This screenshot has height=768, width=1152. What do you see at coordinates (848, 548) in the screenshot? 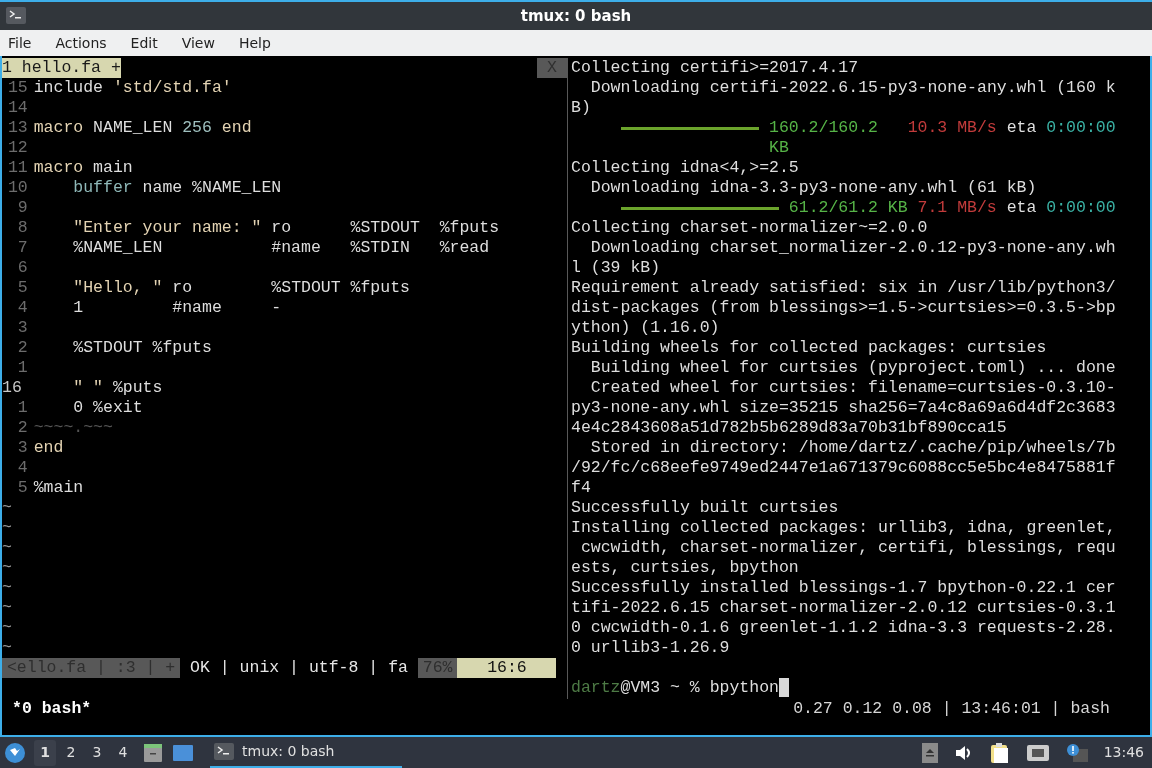
I see `terminal-line: cwcwidth, charset-normalizer, certifi, blessings, requ` at bounding box center [848, 548].